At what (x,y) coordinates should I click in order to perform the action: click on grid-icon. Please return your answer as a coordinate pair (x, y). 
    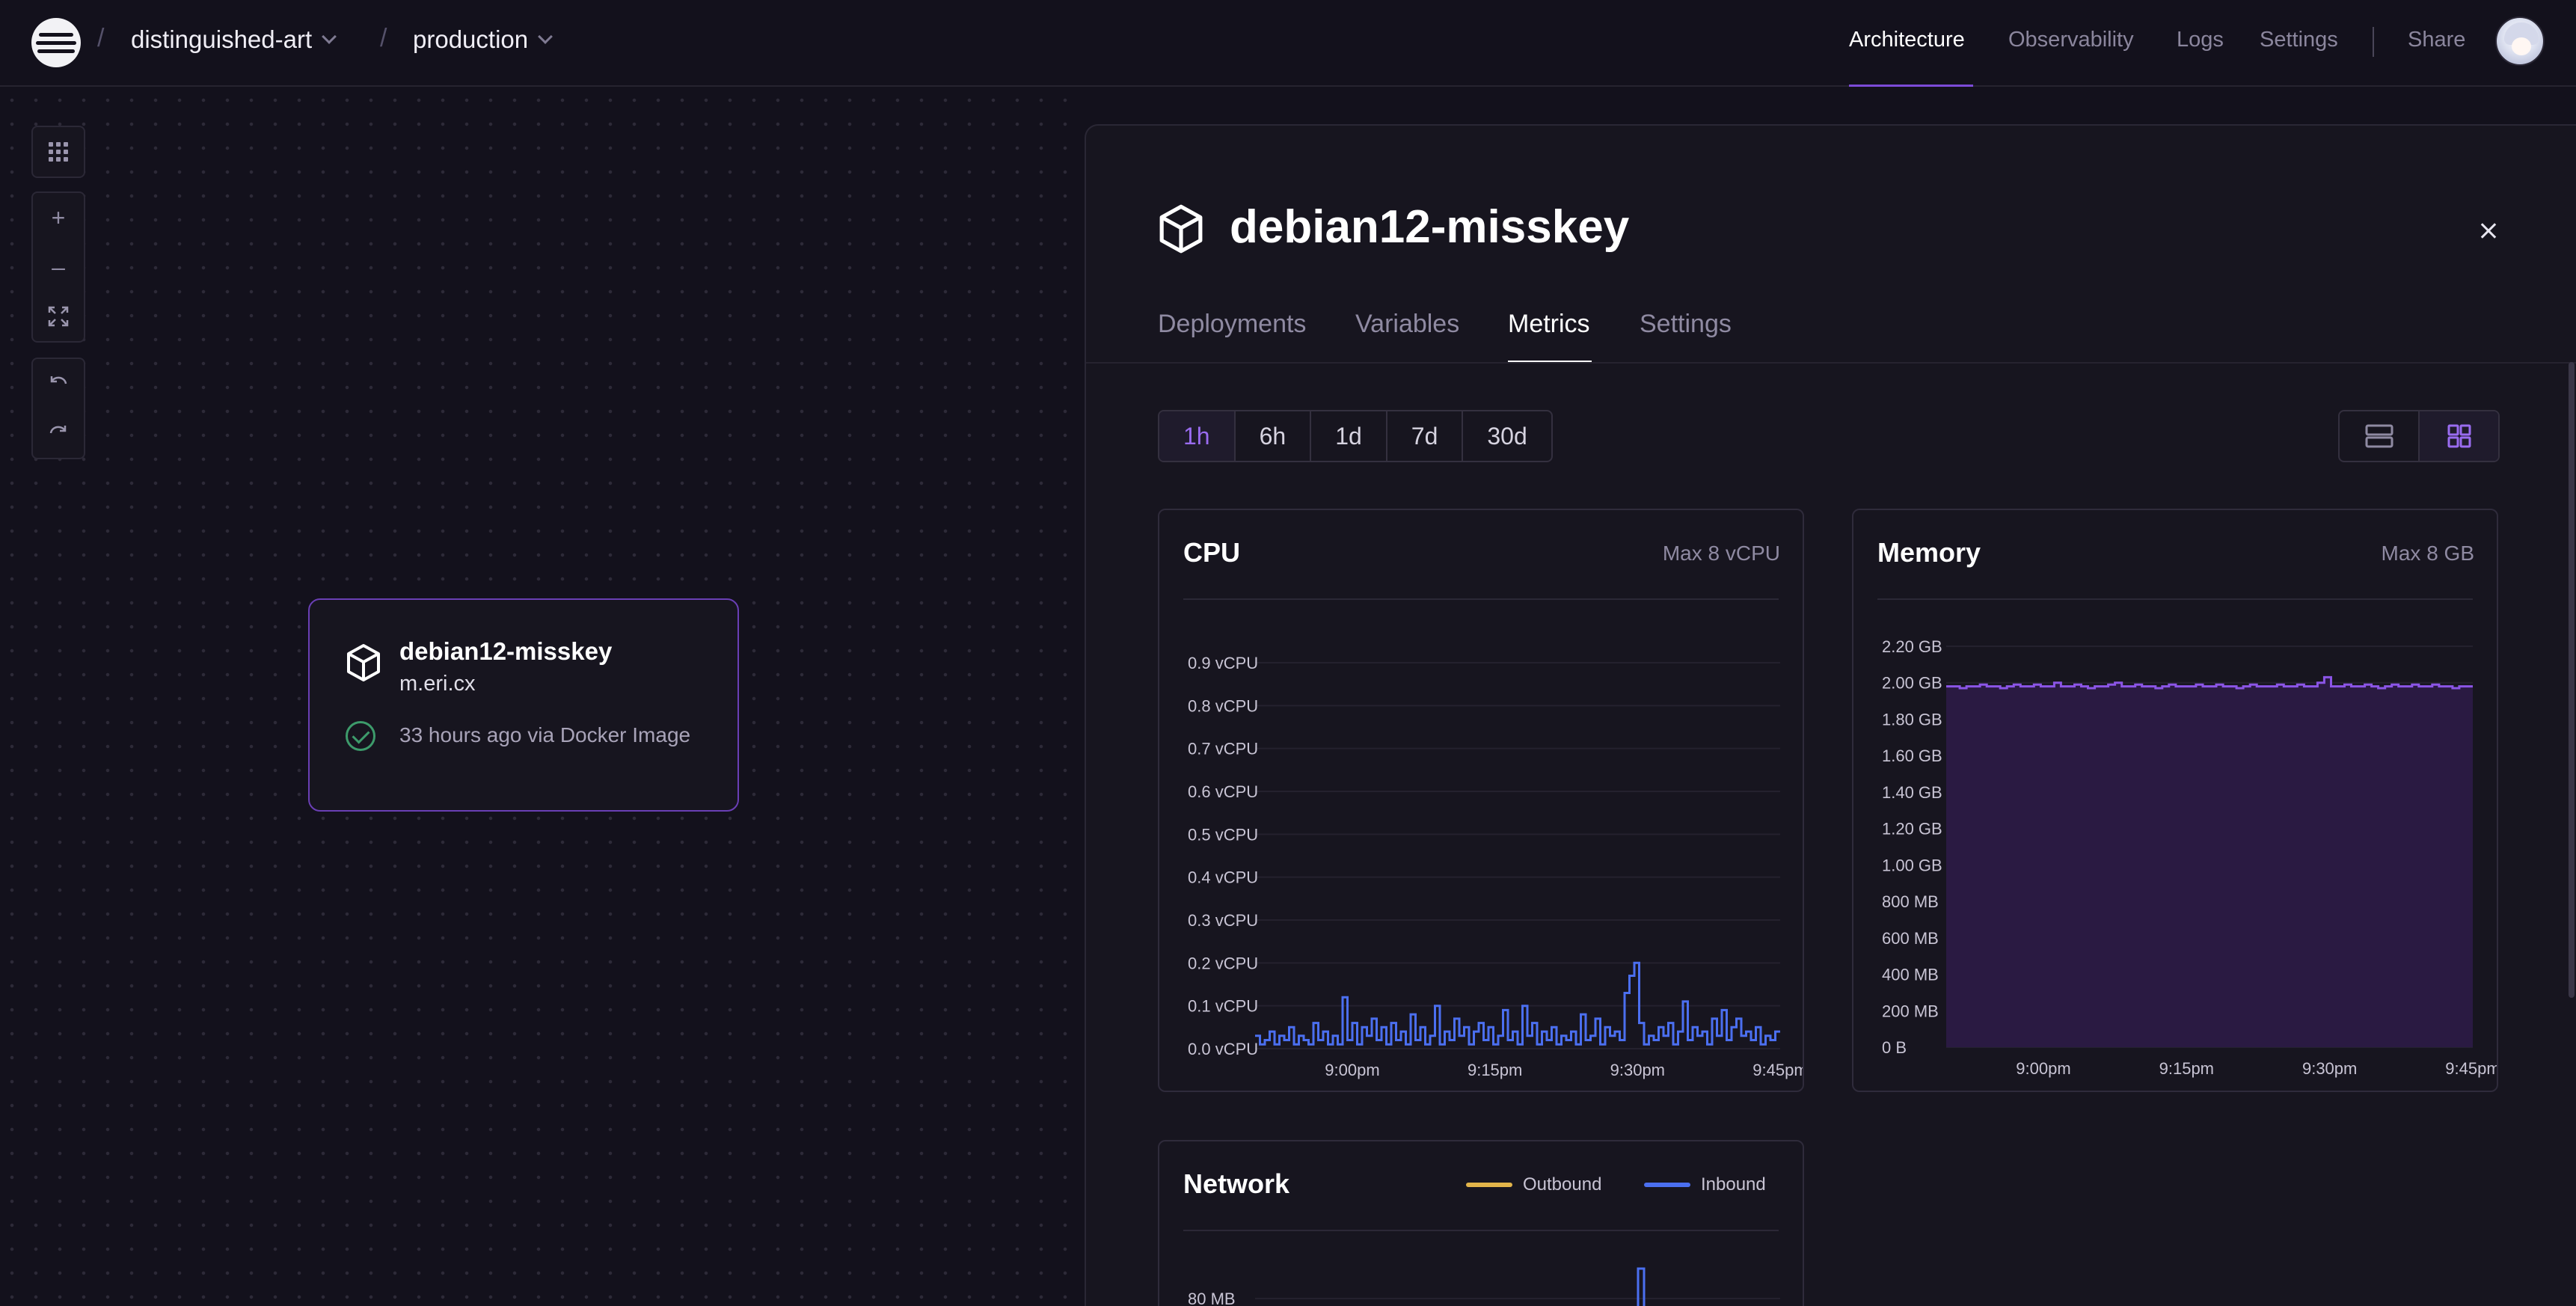
    Looking at the image, I should click on (58, 152).